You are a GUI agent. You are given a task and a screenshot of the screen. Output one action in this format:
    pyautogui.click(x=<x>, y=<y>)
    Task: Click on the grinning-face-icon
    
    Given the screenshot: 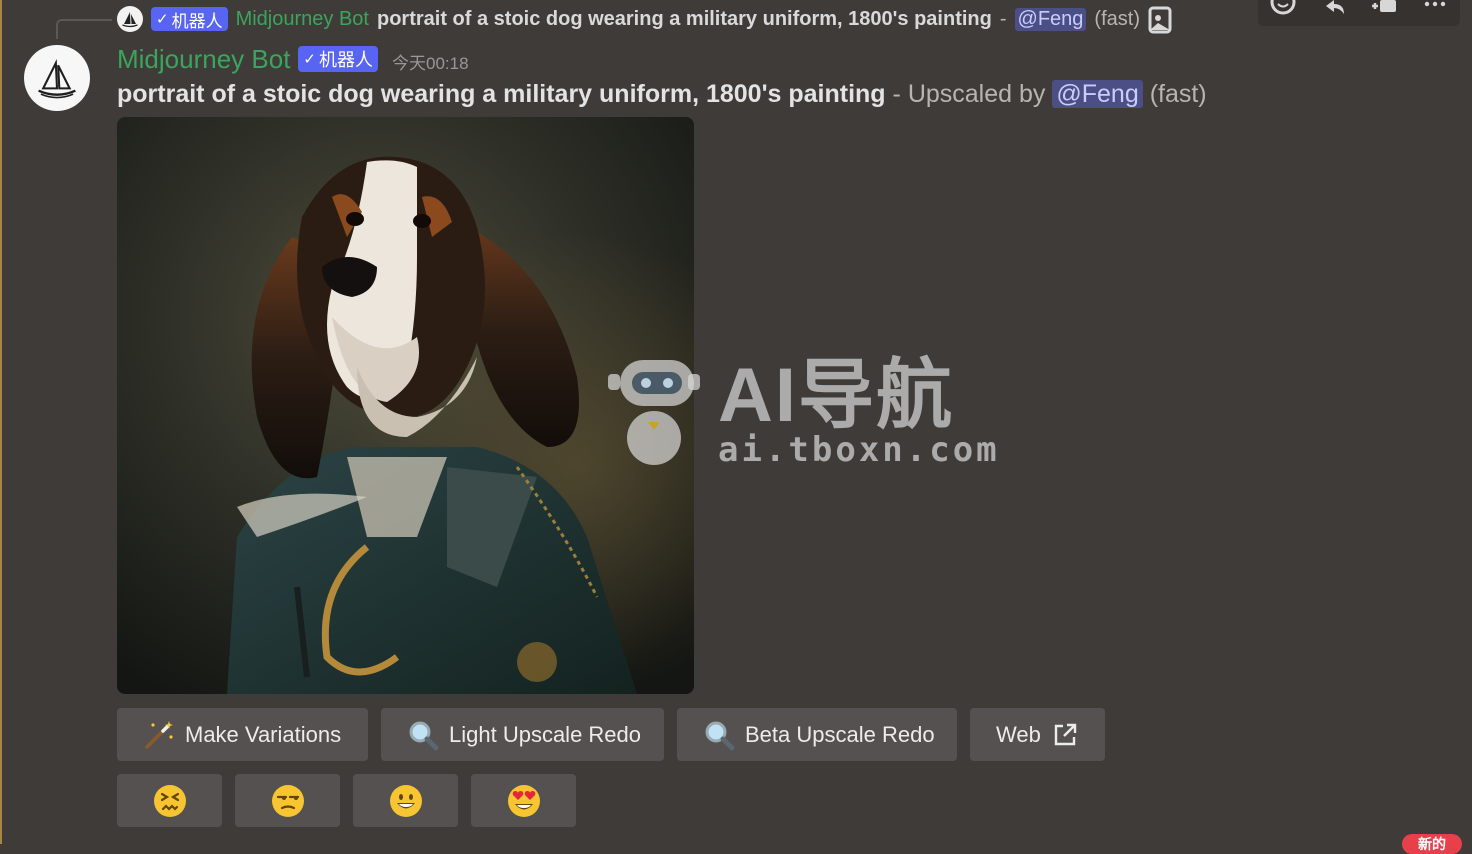 What is the action you would take?
    pyautogui.click(x=405, y=800)
    